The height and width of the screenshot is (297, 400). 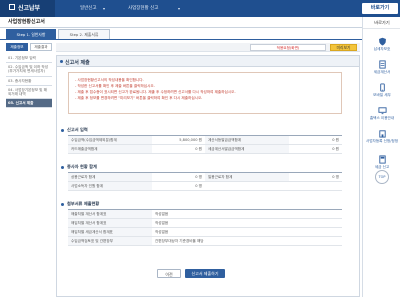 I want to click on info-bar: 적용요청(화면) 미리보기, so click(x=208, y=47).